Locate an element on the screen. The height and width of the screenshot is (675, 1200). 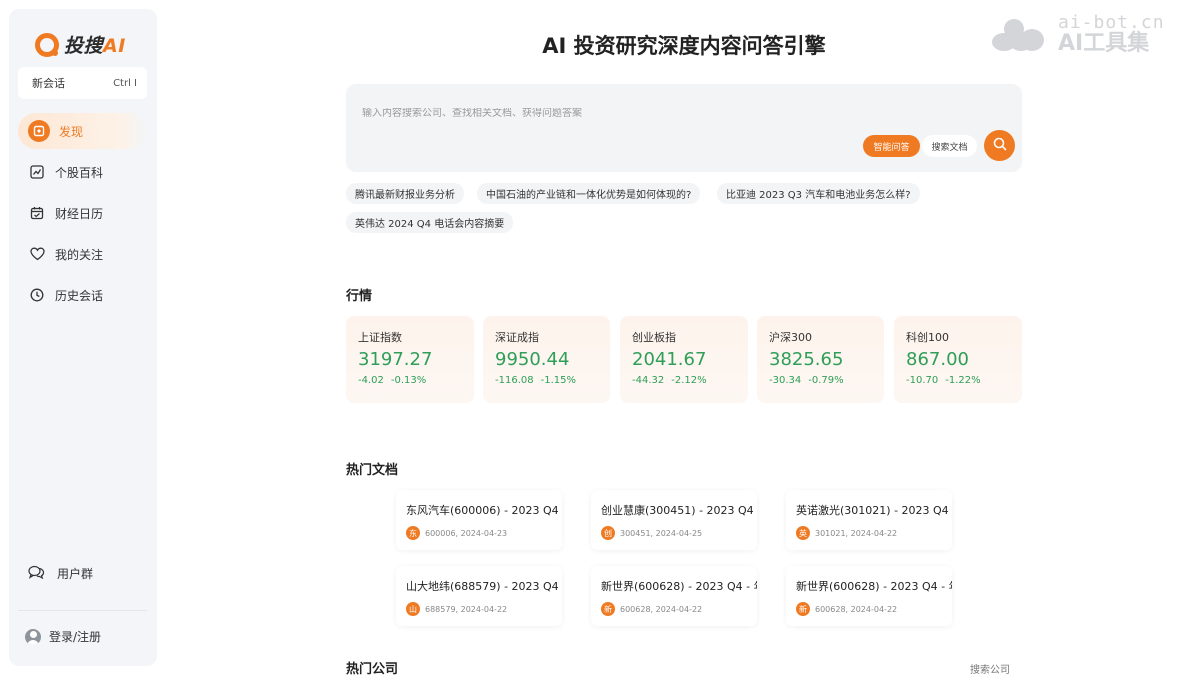
index-value: 3825.65 is located at coordinates (806, 359).